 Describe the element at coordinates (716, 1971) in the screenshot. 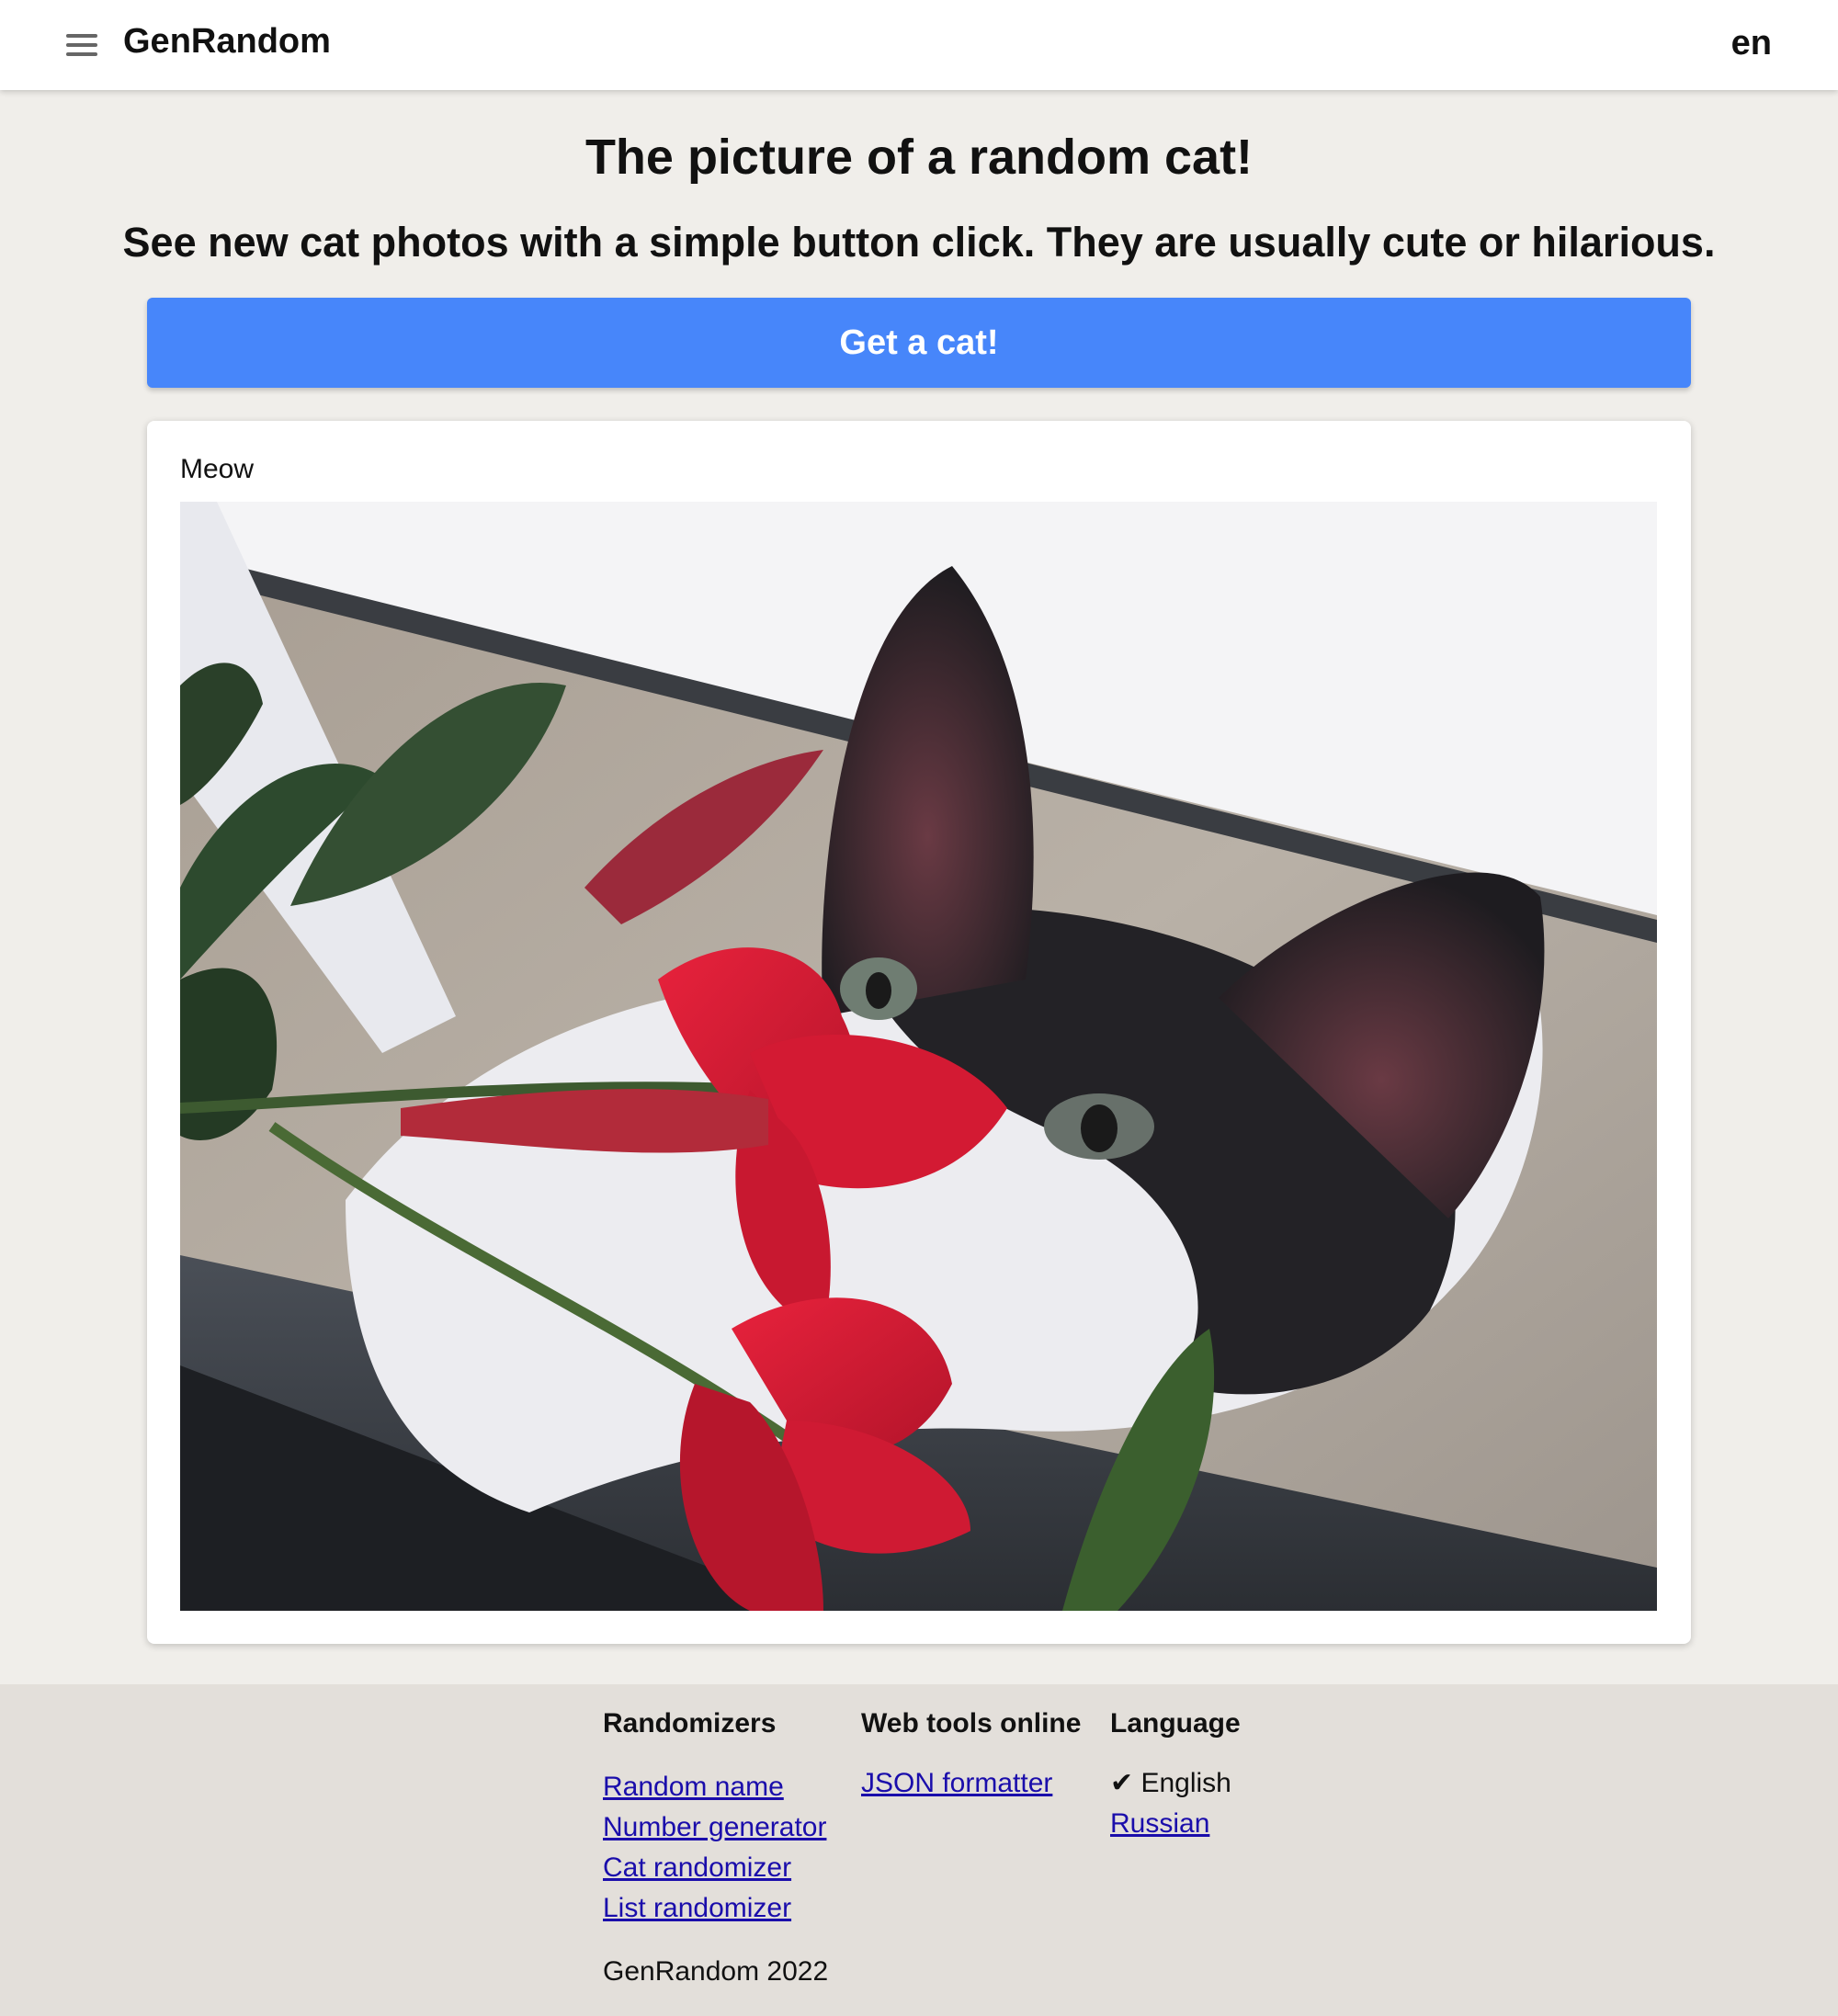

I see `footer-copyright: GenRandom 2022` at that location.